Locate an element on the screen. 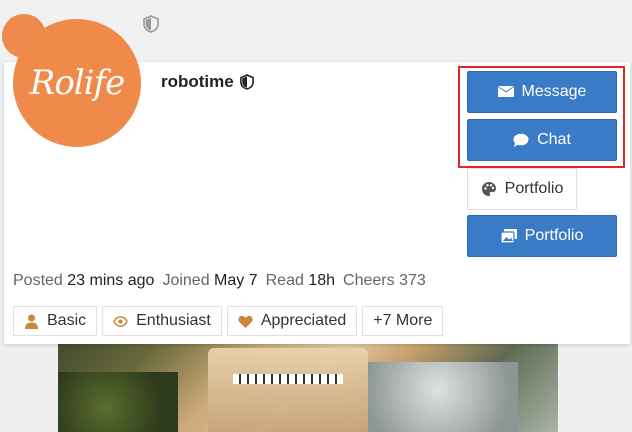 This screenshot has width=632, height=432. palette-icon is located at coordinates (488, 189).